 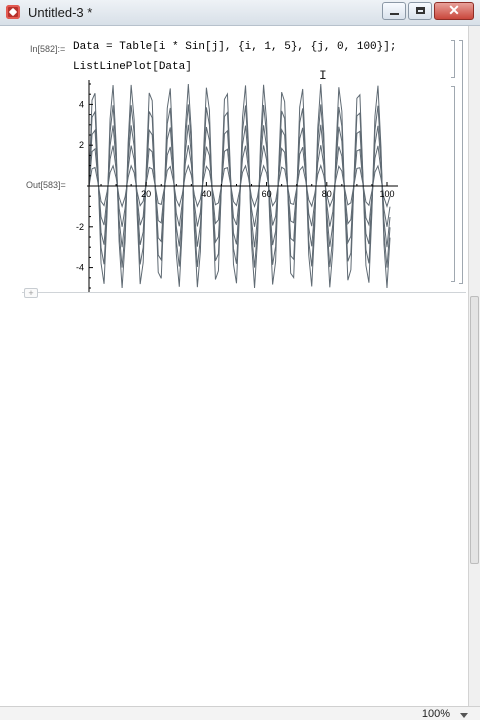 I want to click on minimize-icon, so click(x=394, y=14).